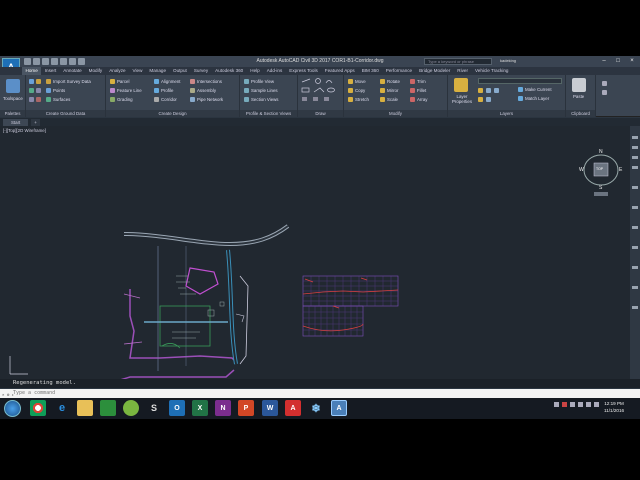 This screenshot has width=640, height=480. Describe the element at coordinates (13, 98) in the screenshot. I see `toolspace-button: Toolspace` at that location.